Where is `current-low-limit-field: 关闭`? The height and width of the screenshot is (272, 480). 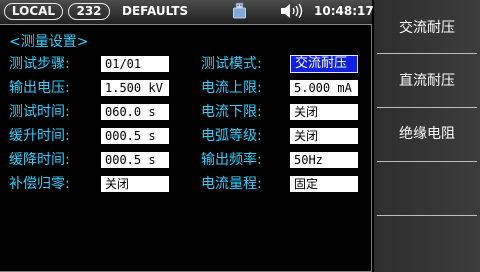 current-low-limit-field: 关闭 is located at coordinates (324, 112).